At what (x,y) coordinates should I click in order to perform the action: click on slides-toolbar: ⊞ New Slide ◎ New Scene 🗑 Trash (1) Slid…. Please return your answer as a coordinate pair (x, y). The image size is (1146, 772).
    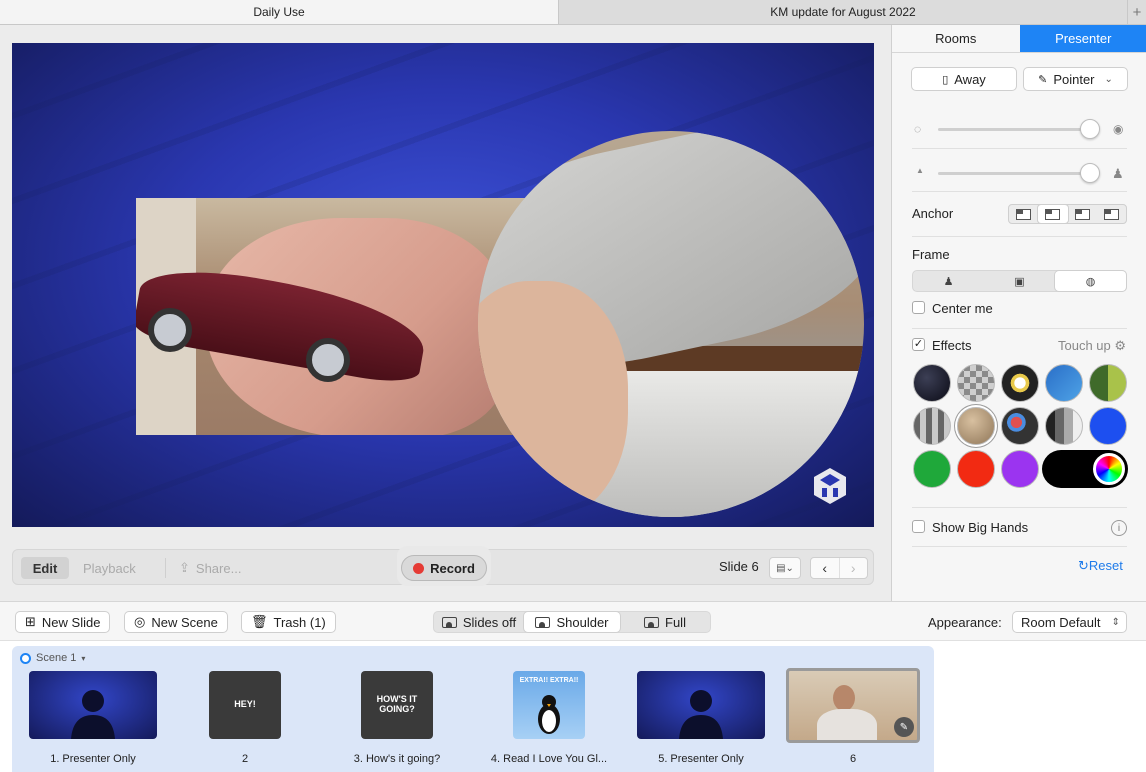
    Looking at the image, I should click on (573, 621).